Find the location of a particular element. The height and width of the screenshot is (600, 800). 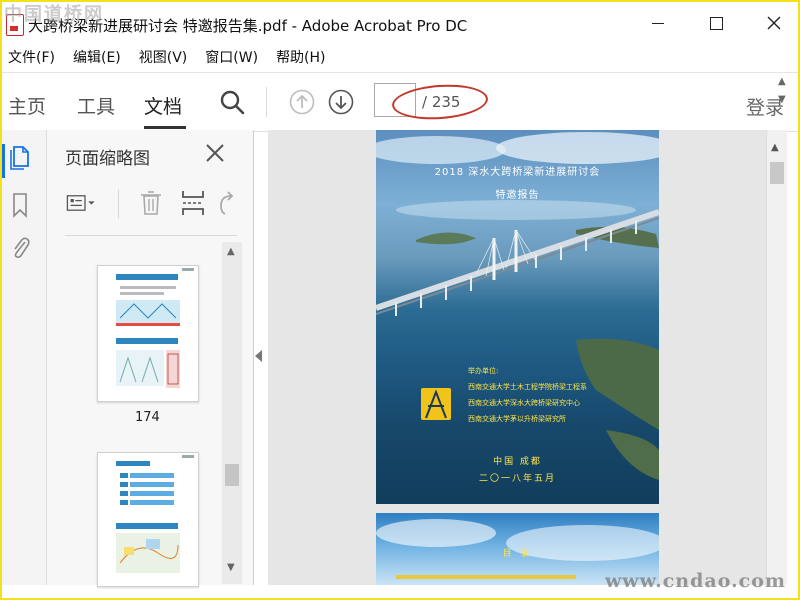

close-button is located at coordinates (773, 23).